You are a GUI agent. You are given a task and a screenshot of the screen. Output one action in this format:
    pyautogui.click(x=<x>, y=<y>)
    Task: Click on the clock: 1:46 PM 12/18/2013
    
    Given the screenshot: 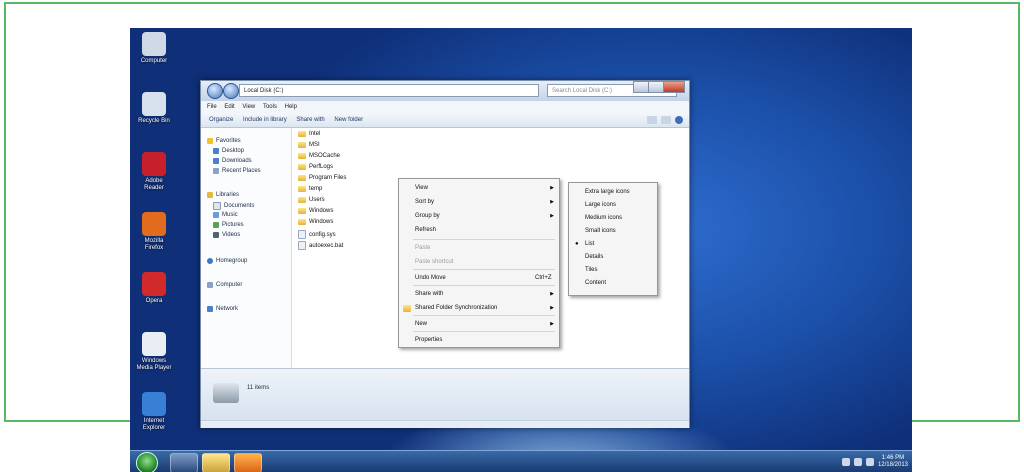 What is the action you would take?
    pyautogui.click(x=893, y=462)
    